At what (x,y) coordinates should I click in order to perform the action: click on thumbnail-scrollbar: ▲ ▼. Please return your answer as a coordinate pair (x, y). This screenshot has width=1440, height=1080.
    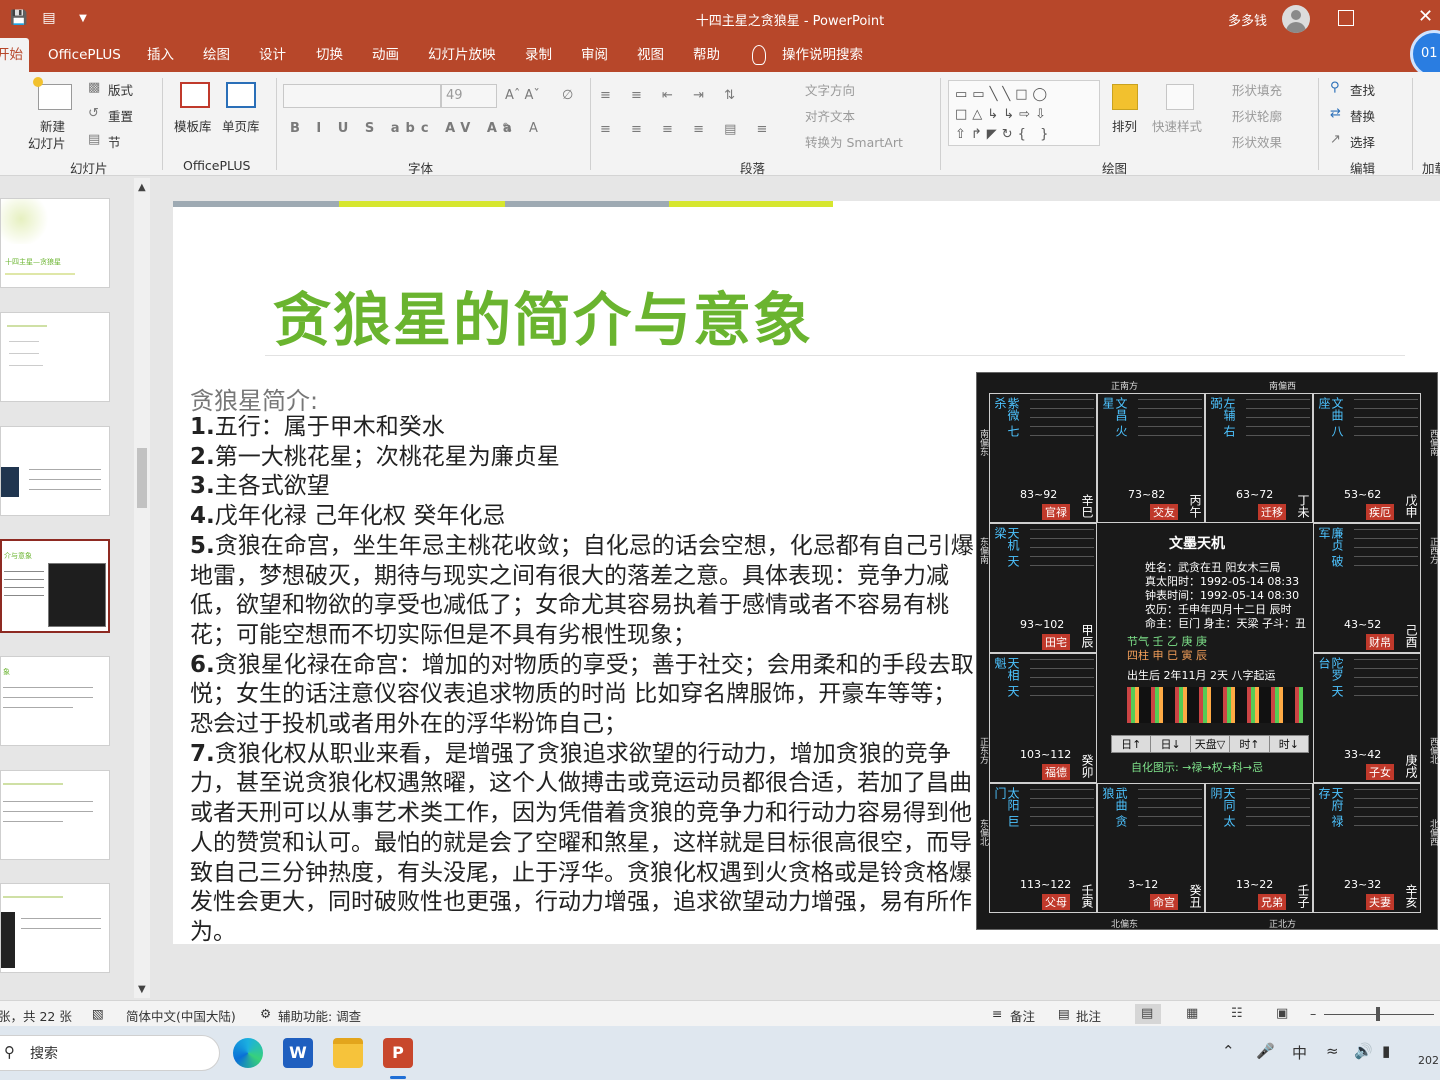
    Looking at the image, I should click on (142, 588).